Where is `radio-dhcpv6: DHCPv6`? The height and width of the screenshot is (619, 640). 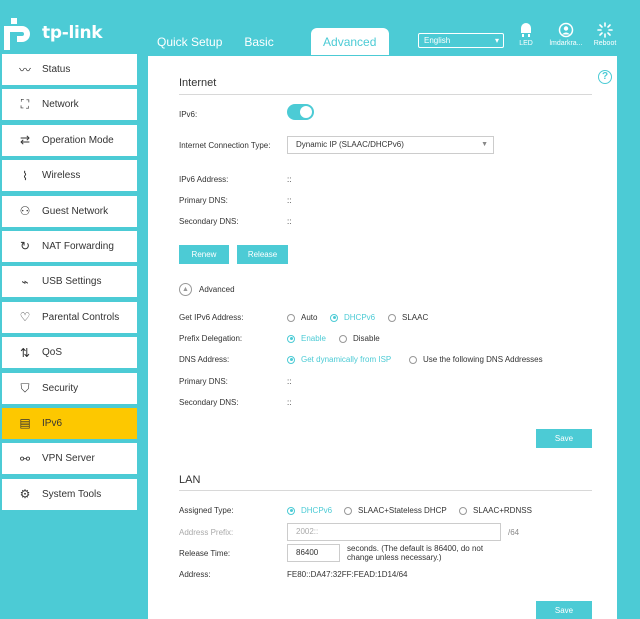 radio-dhcpv6: DHCPv6 is located at coordinates (352, 317).